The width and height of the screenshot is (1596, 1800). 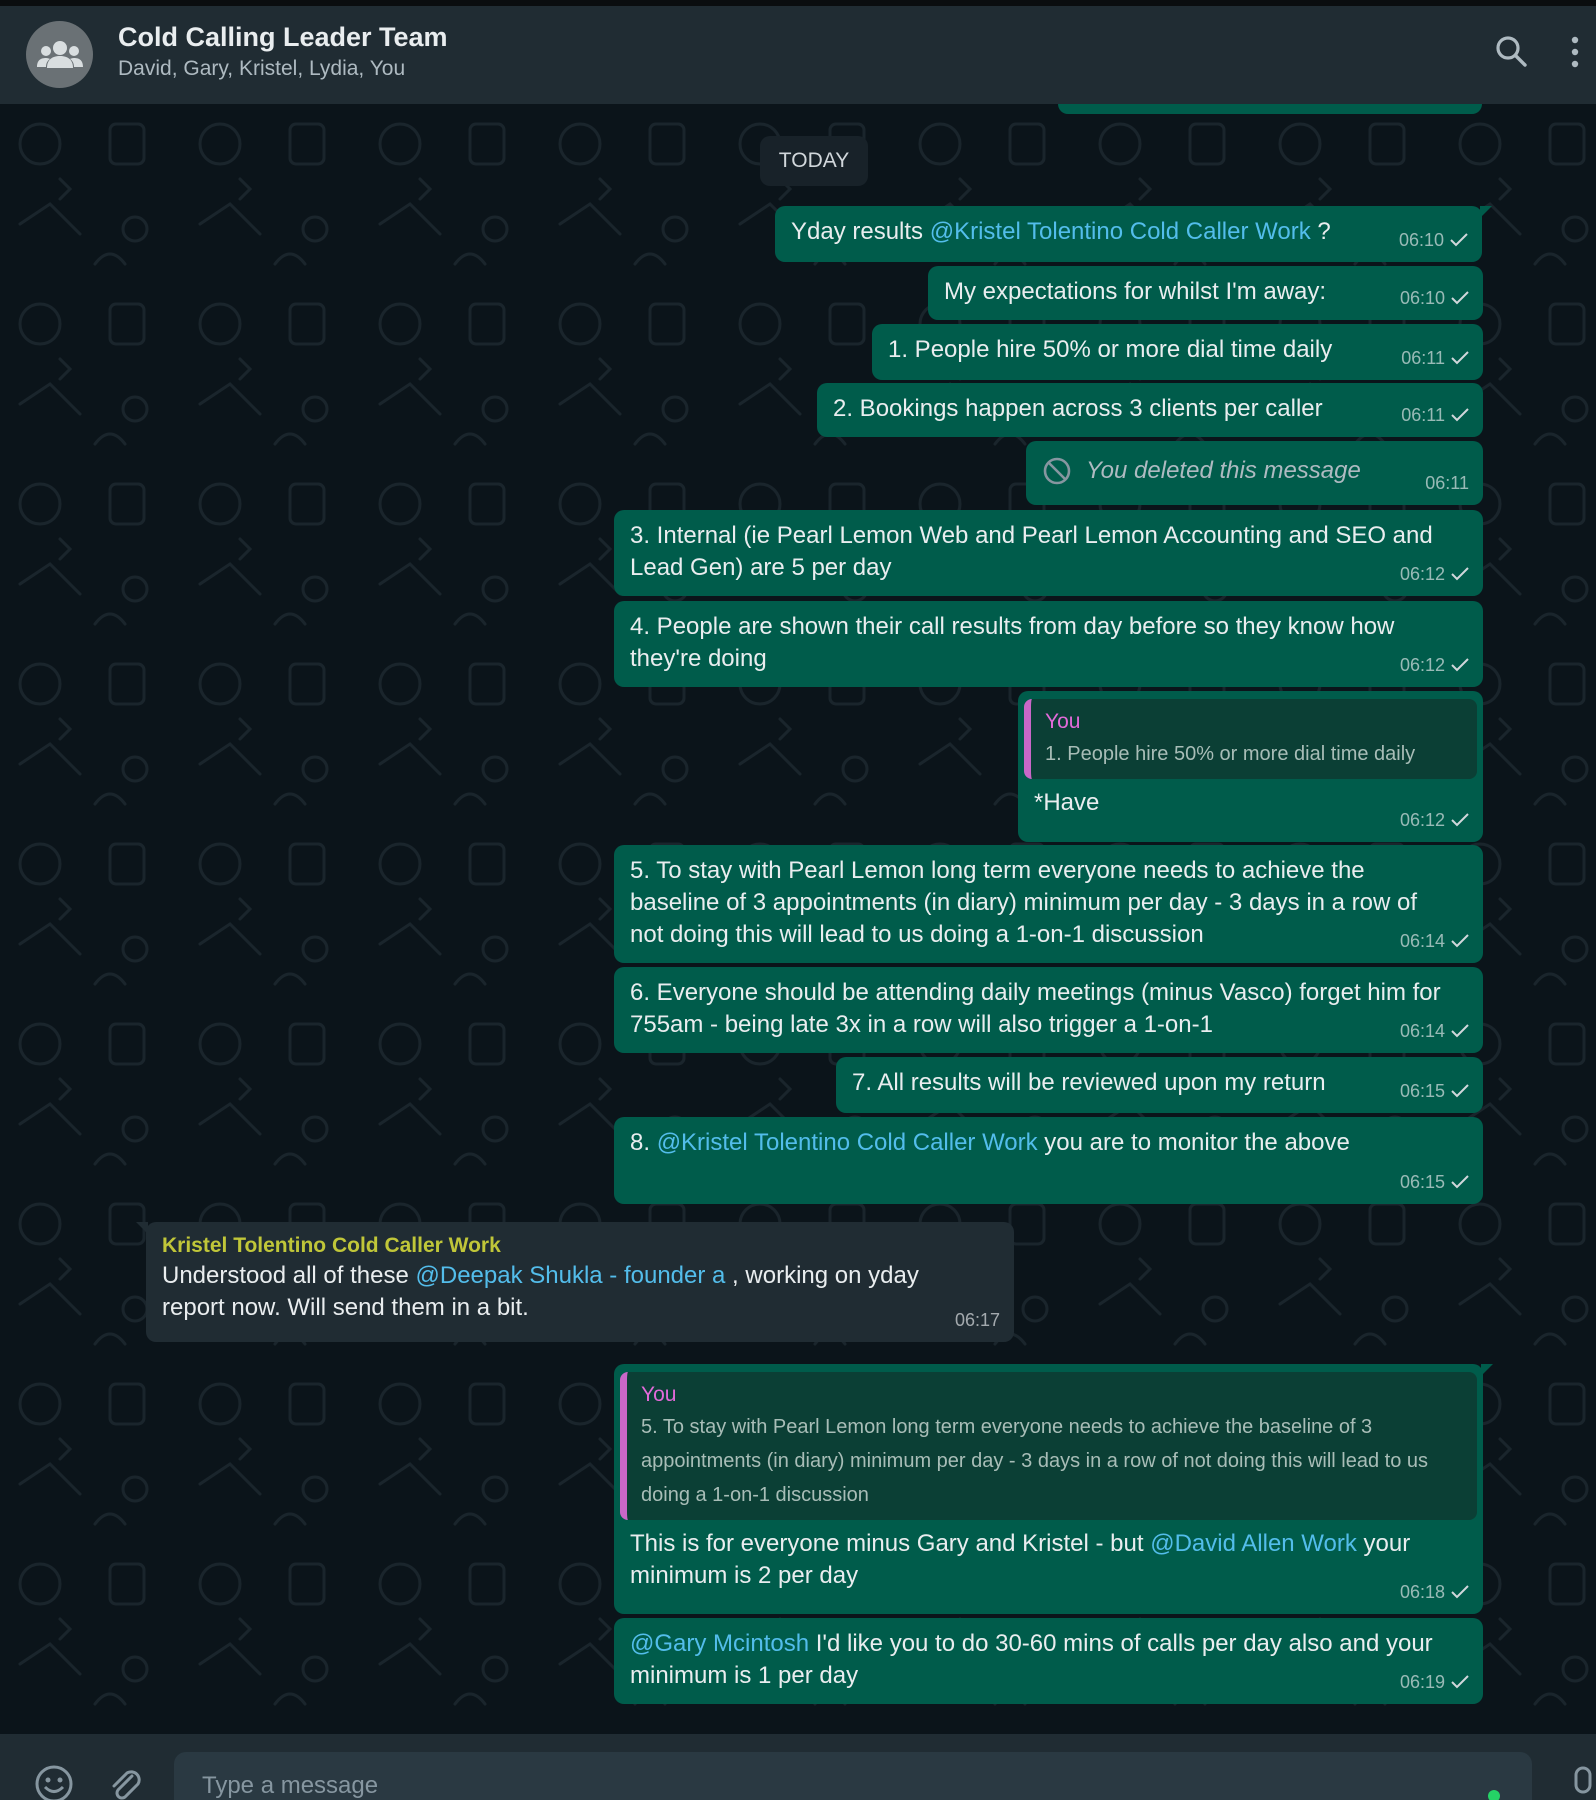 I want to click on menu-icon, so click(x=1575, y=52).